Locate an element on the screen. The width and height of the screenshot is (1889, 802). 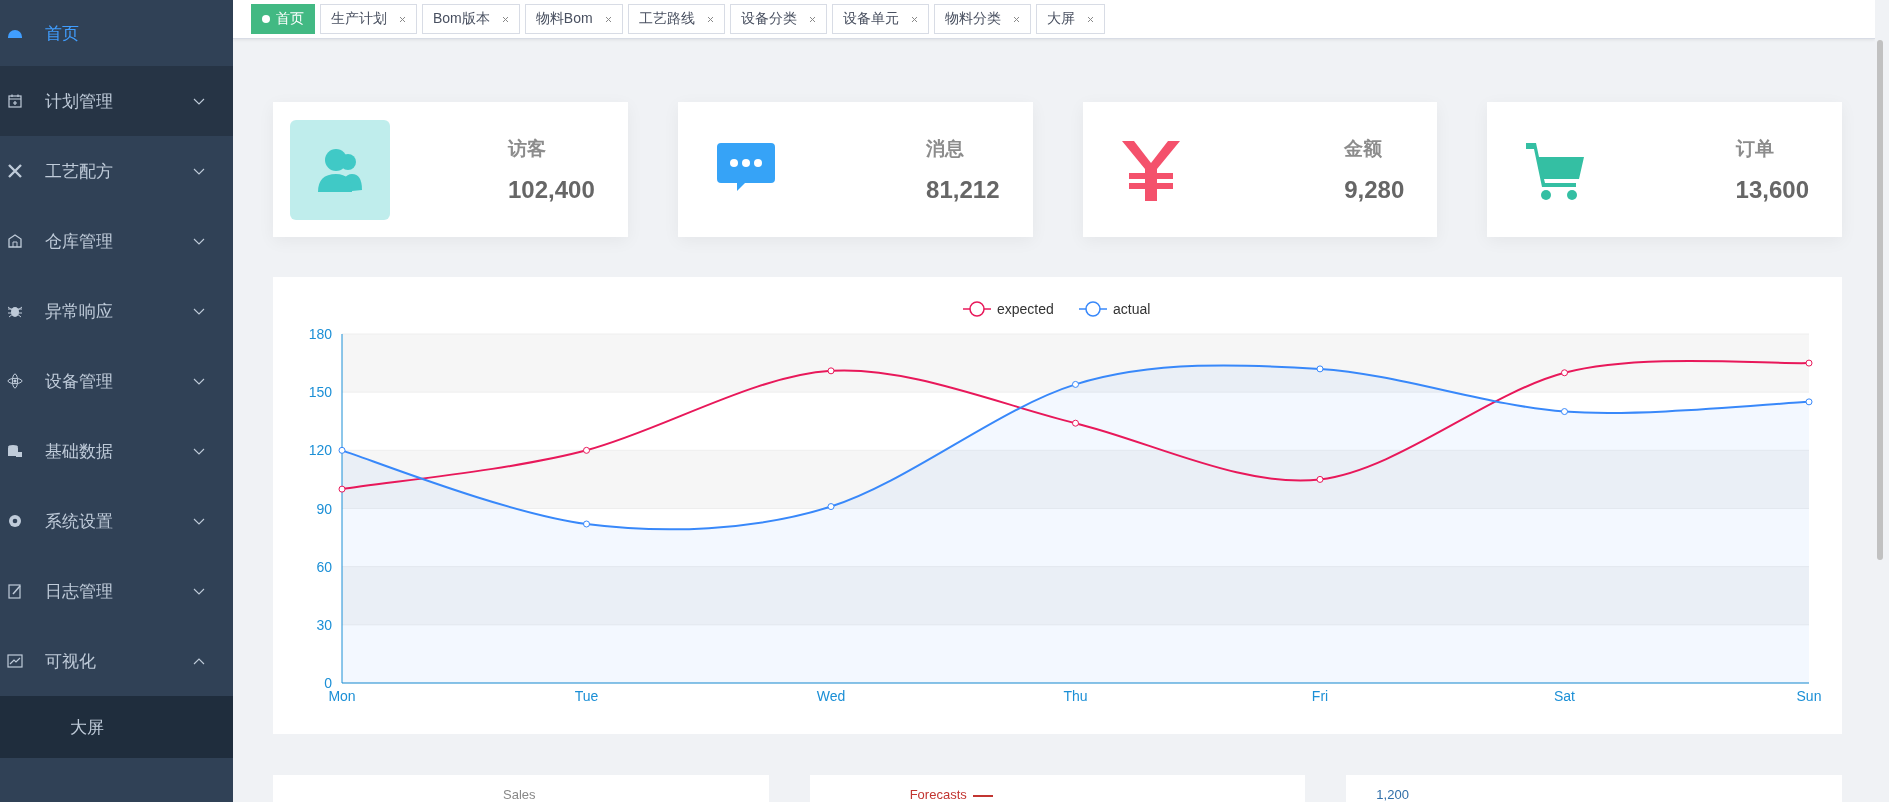
y-tick-label: 30 is located at coordinates (324, 624).